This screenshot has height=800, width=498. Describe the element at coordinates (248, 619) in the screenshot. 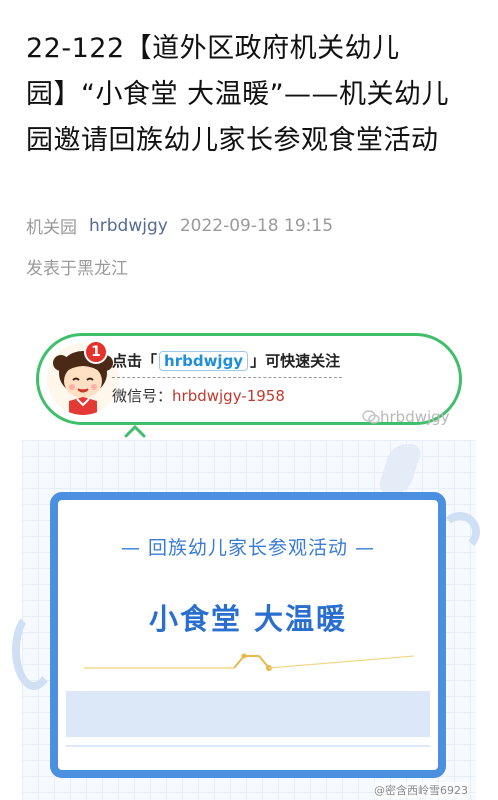

I see `poster-headline: 小食堂 大温暖` at that location.